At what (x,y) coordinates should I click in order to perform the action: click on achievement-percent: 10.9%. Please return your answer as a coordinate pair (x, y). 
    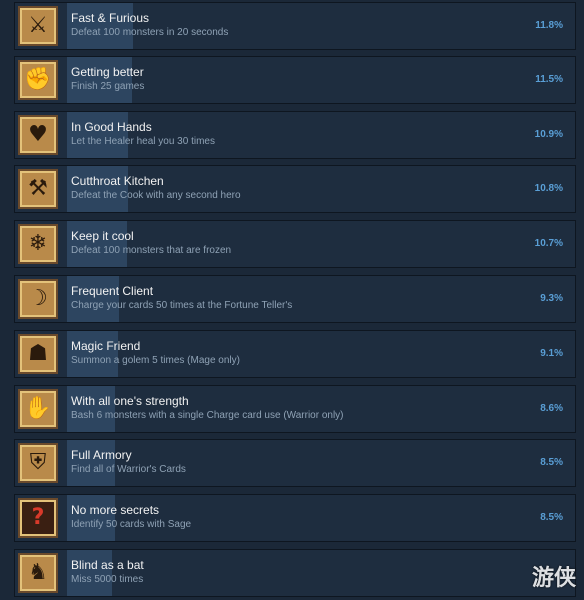
    Looking at the image, I should click on (548, 134).